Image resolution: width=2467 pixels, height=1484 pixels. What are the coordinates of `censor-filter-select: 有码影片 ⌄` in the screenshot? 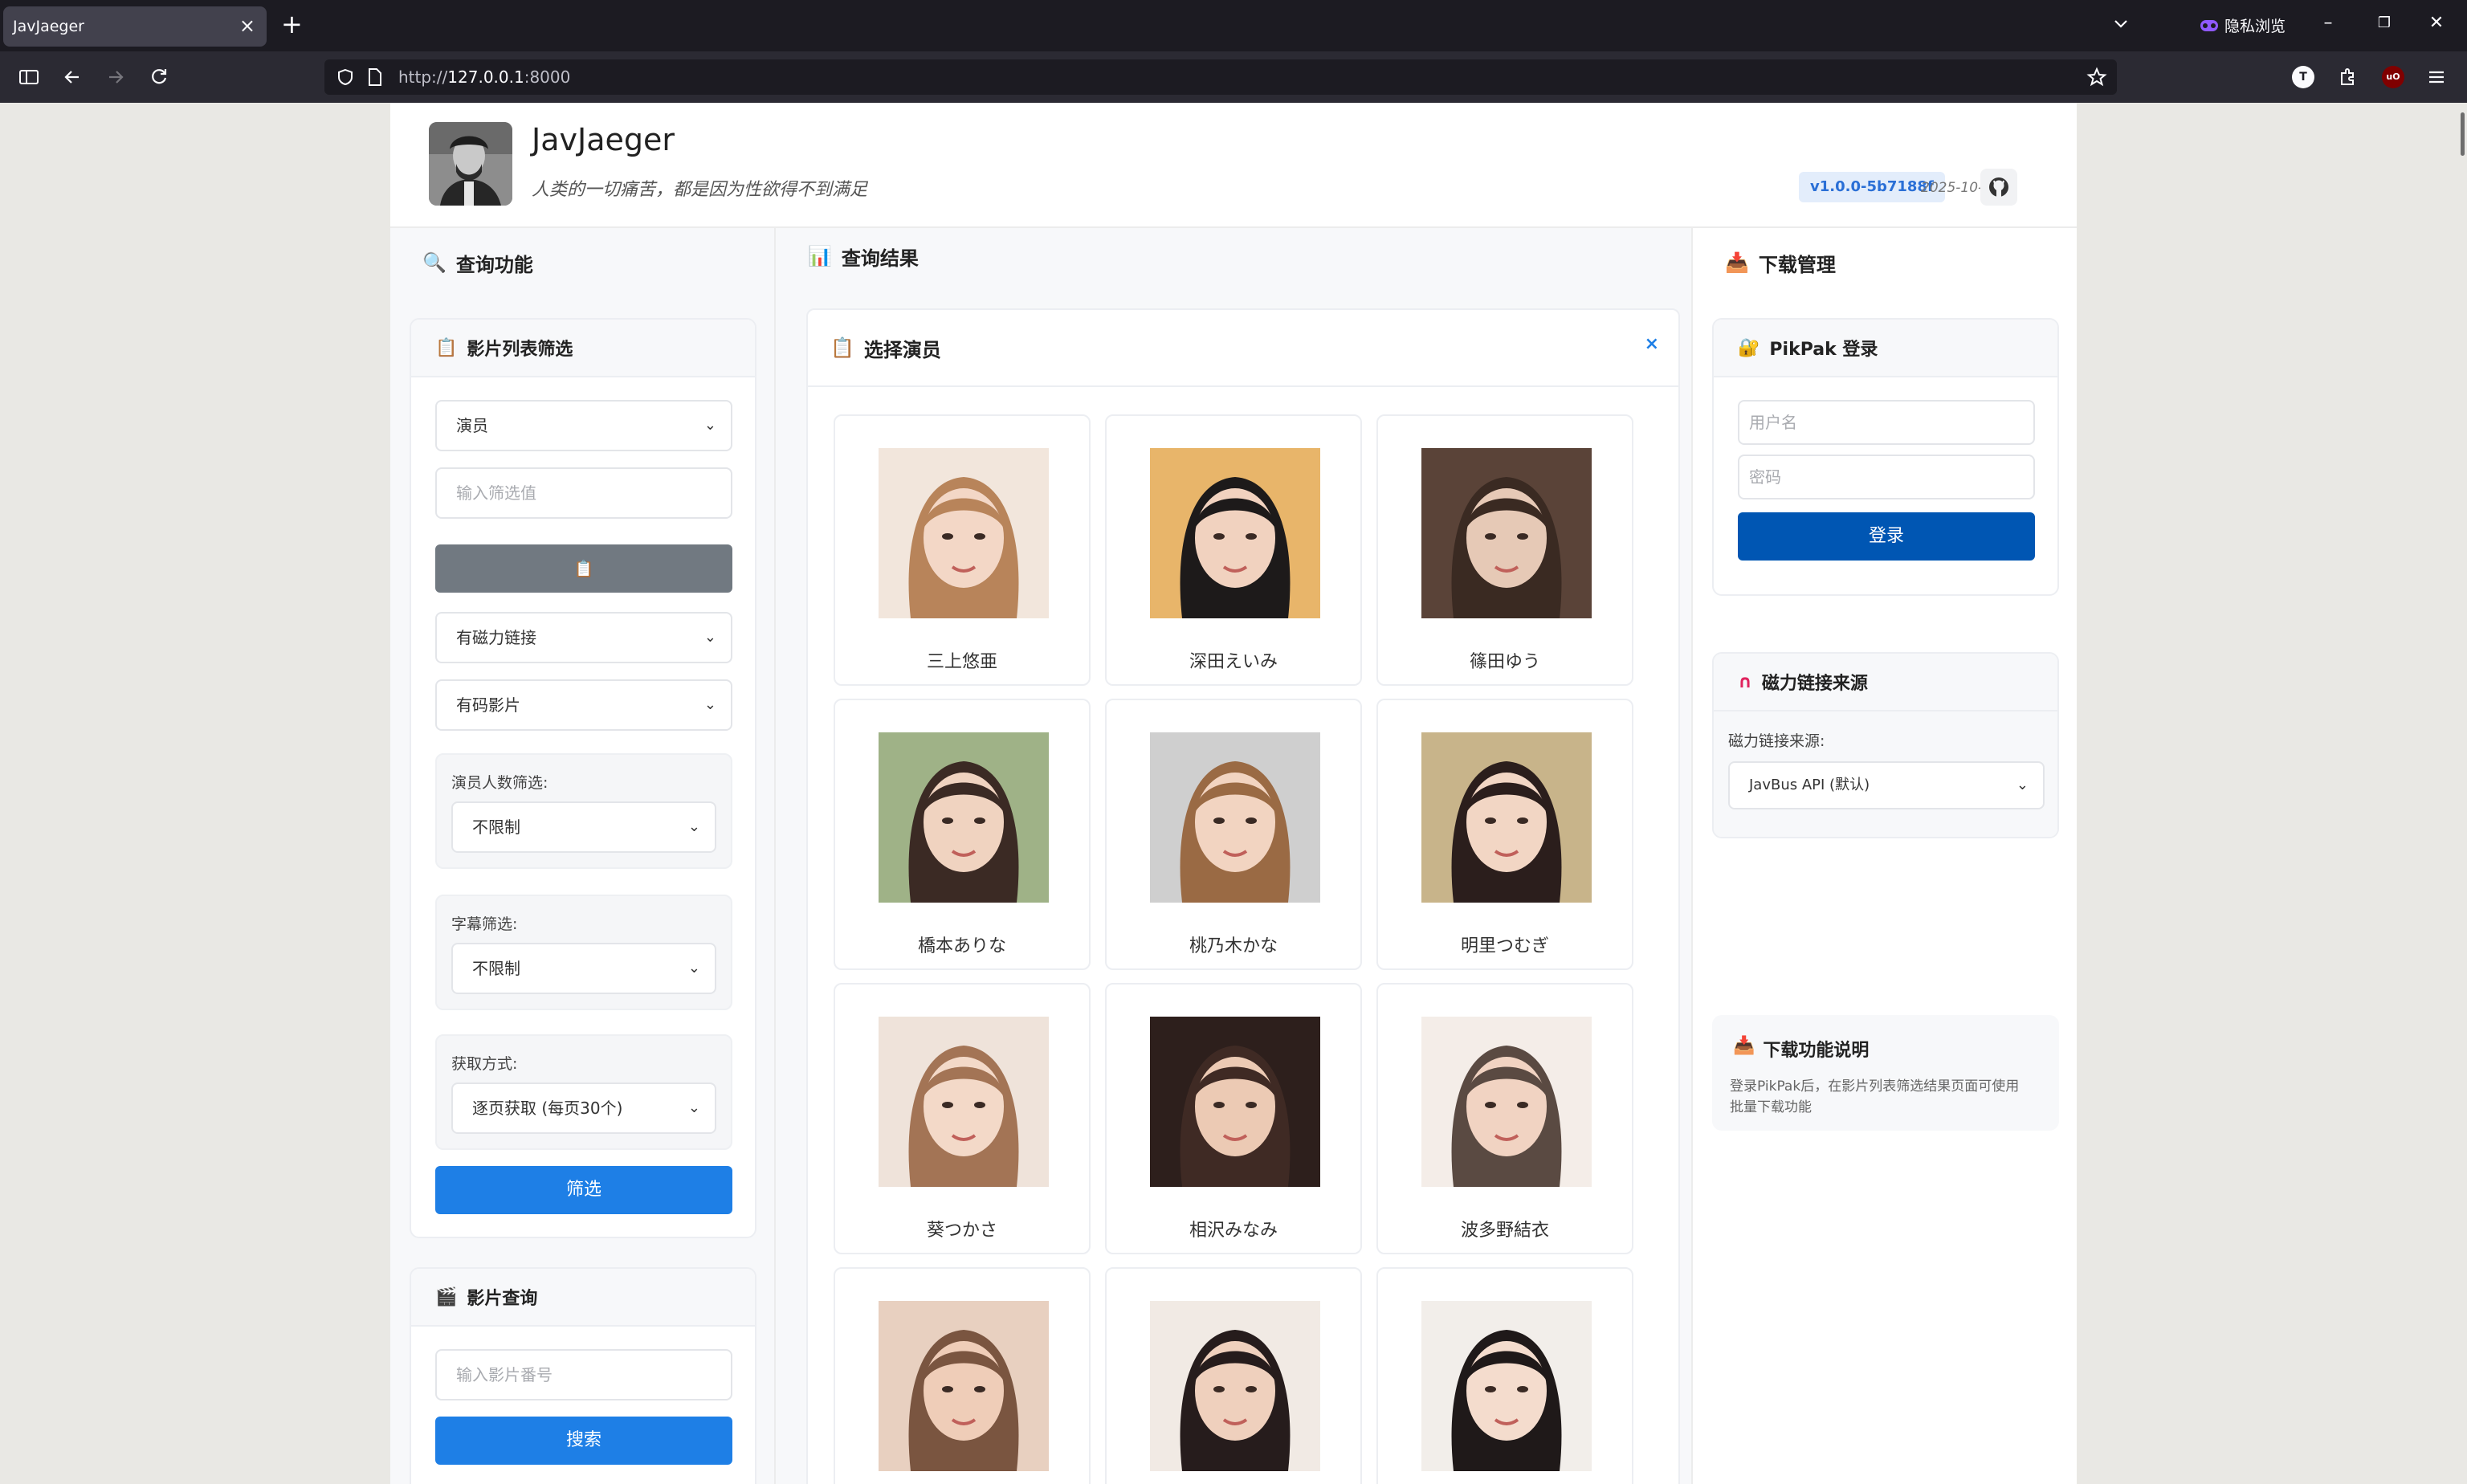 It's located at (584, 705).